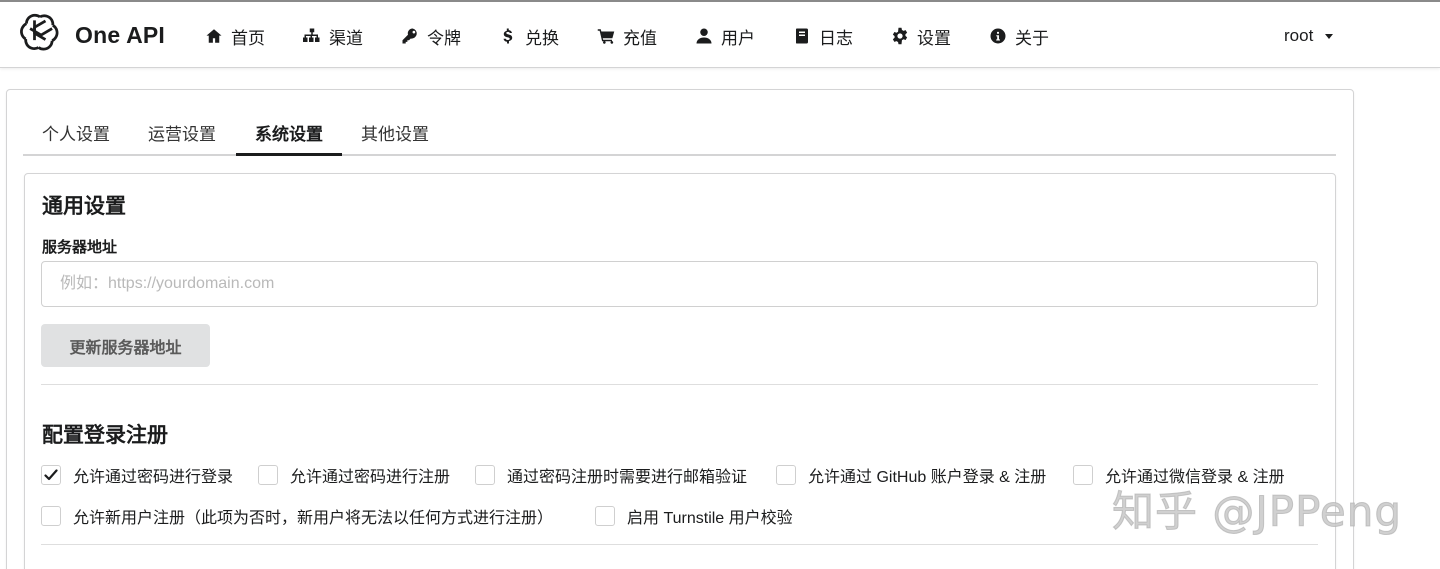  I want to click on home-icon, so click(214, 36).